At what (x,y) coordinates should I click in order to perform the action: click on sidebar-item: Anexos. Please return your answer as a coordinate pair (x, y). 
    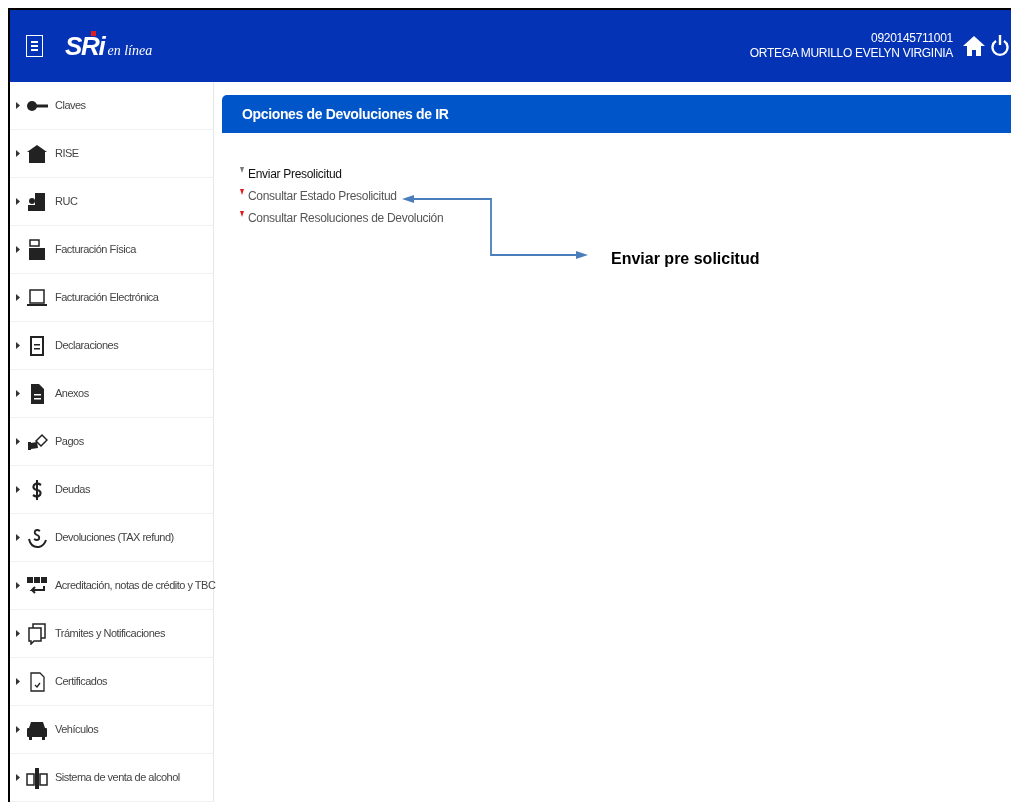
    Looking at the image, I should click on (111, 394).